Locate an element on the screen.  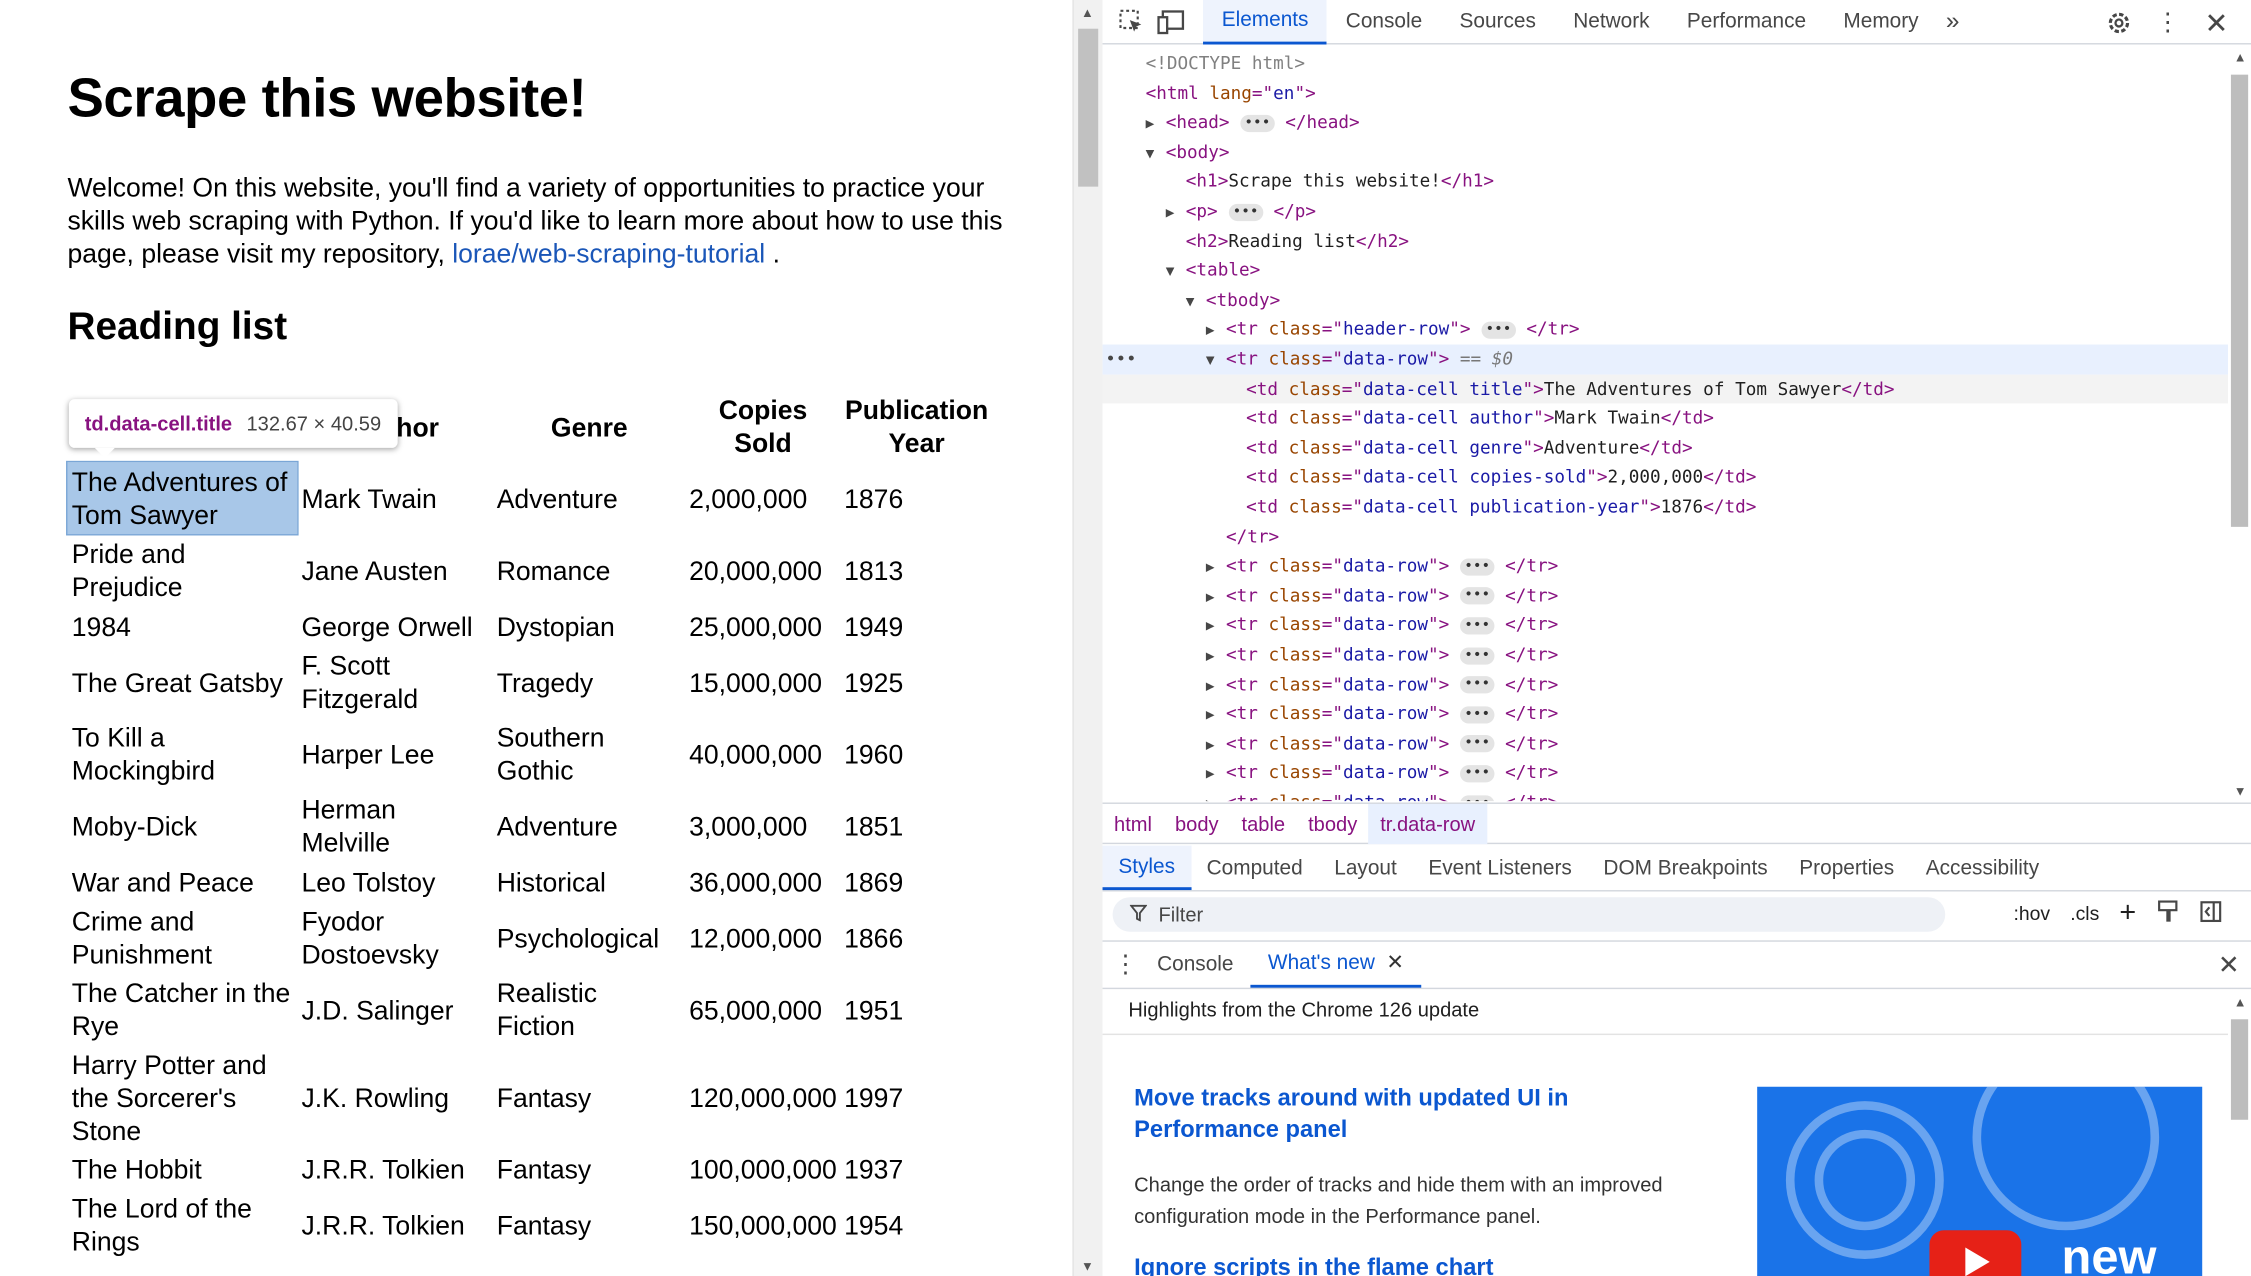
table-row: 1984 George Orwell Dystopian 25,000,000 1949 is located at coordinates (529, 626).